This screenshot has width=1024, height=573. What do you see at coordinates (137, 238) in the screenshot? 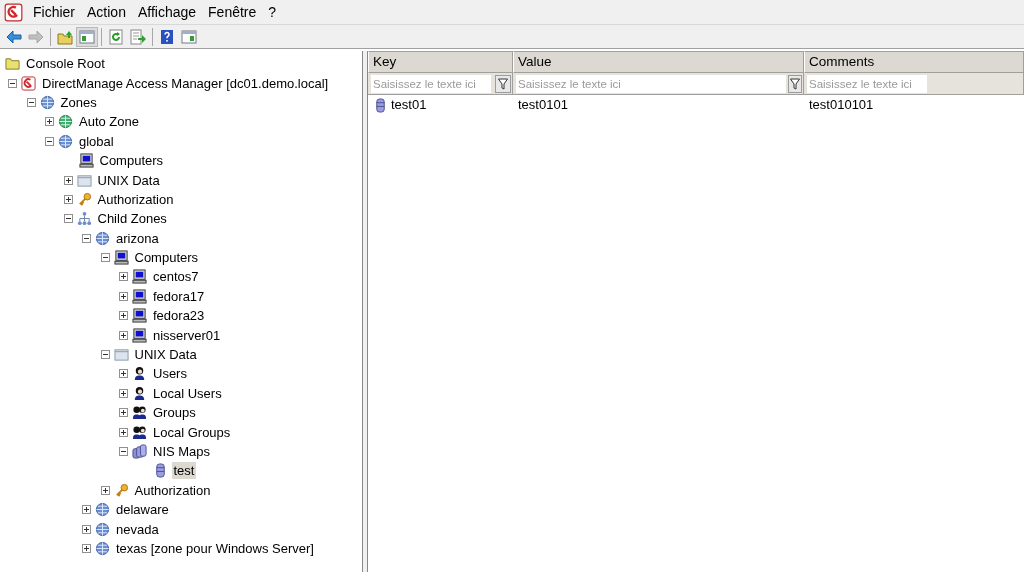
I see `tree-item: arizona` at bounding box center [137, 238].